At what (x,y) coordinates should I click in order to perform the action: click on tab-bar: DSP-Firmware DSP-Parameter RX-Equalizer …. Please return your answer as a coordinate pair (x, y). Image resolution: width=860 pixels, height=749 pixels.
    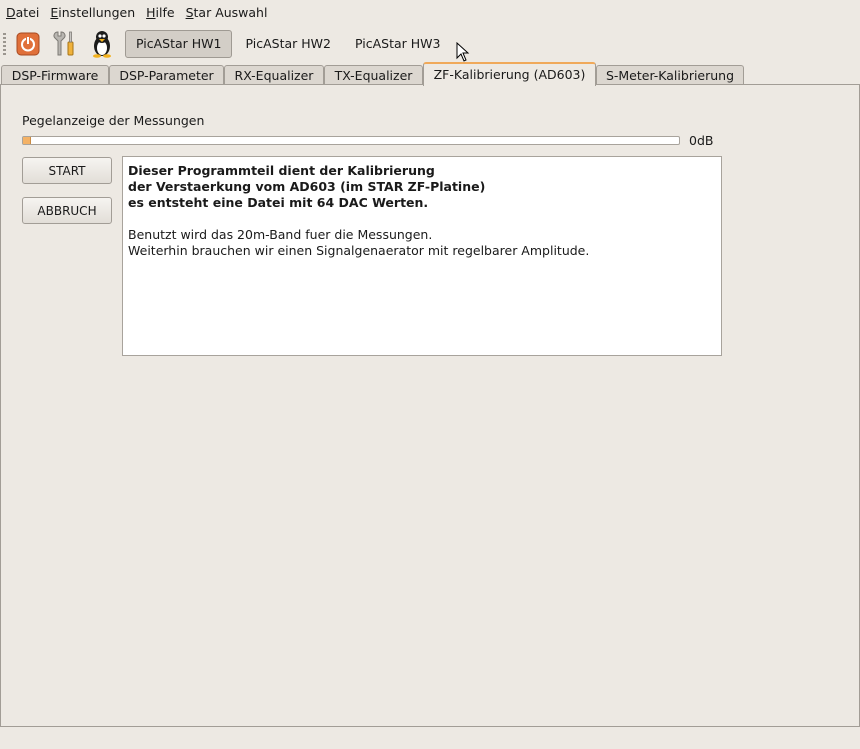
    Looking at the image, I should click on (430, 74).